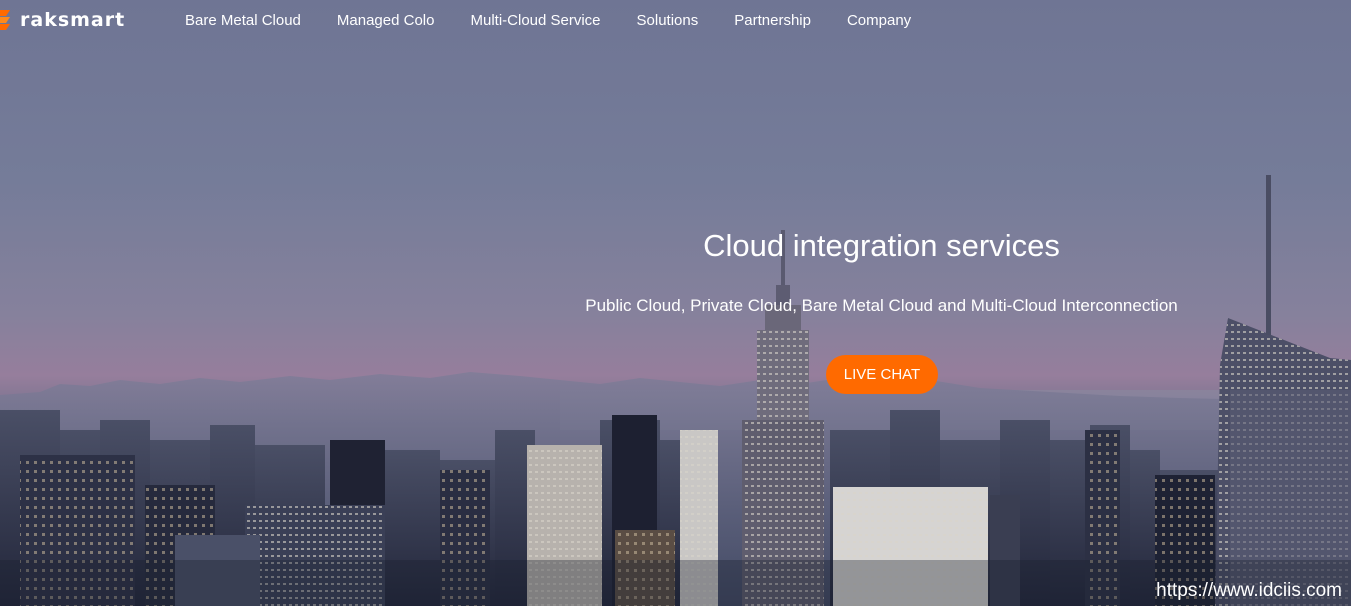 This screenshot has width=1351, height=606. Describe the element at coordinates (1249, 590) in the screenshot. I see `watermark-text: https://www.idciis.com` at that location.